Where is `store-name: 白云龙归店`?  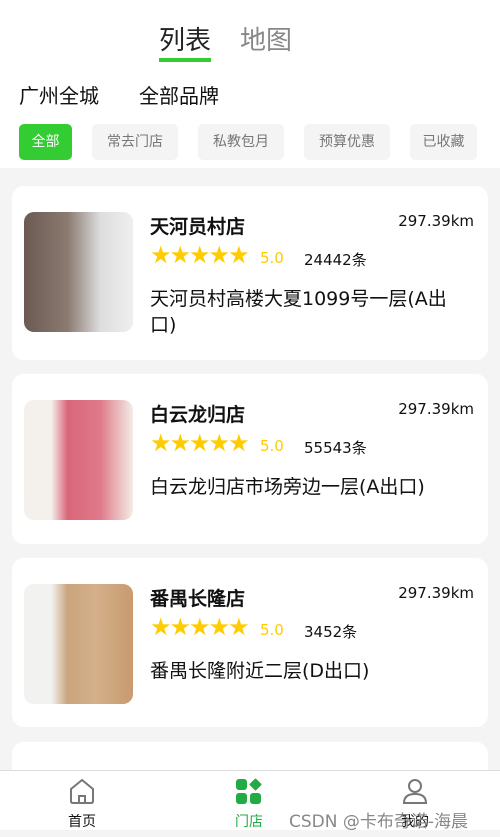 store-name: 白云龙归店 is located at coordinates (198, 415).